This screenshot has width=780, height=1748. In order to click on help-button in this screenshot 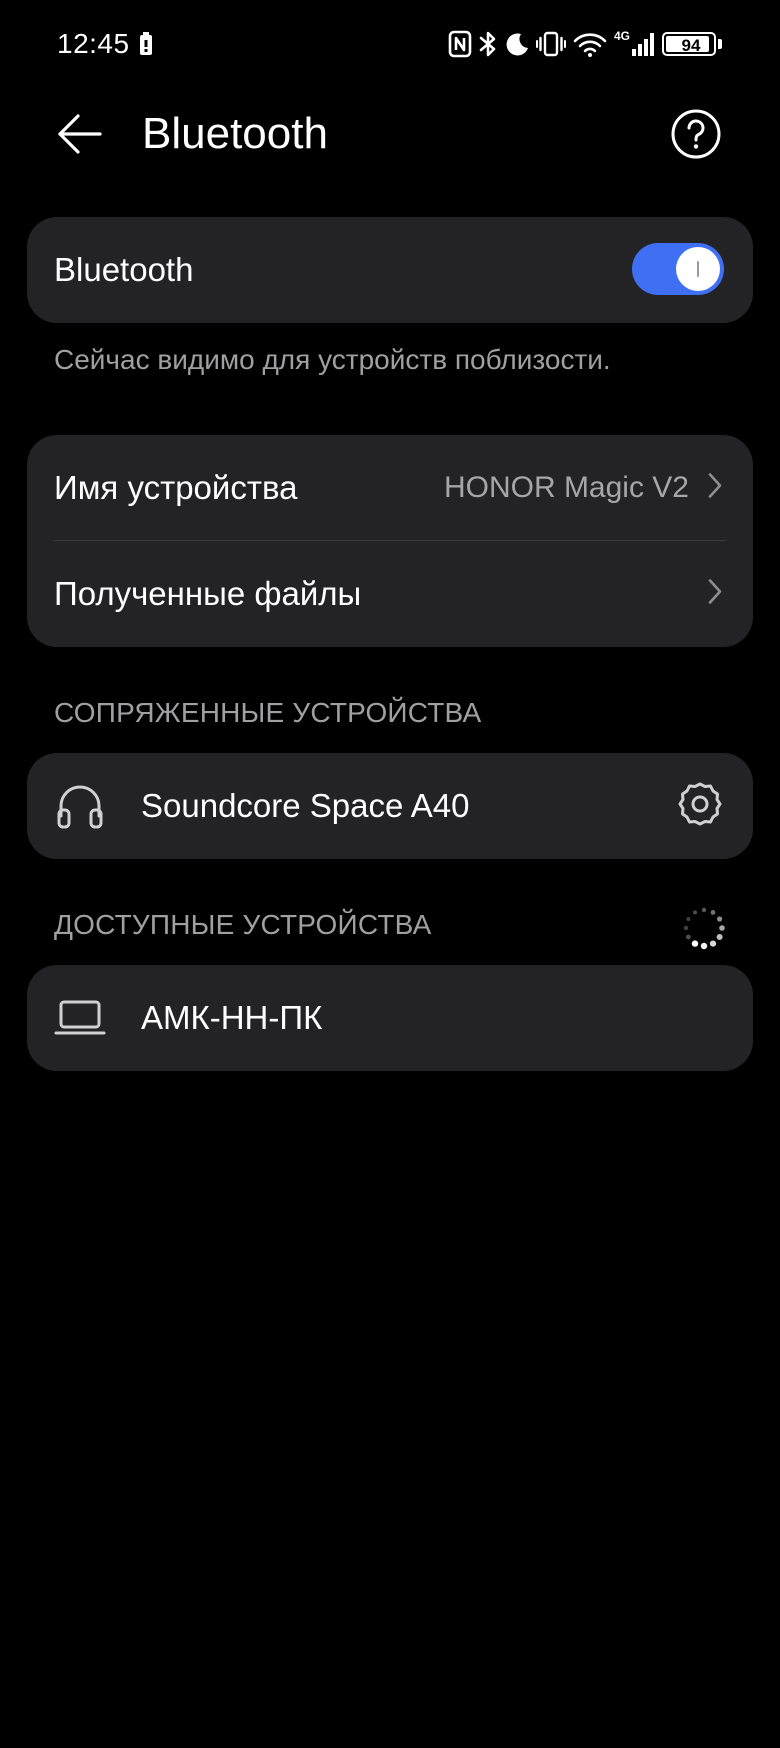, I will do `click(696, 136)`.